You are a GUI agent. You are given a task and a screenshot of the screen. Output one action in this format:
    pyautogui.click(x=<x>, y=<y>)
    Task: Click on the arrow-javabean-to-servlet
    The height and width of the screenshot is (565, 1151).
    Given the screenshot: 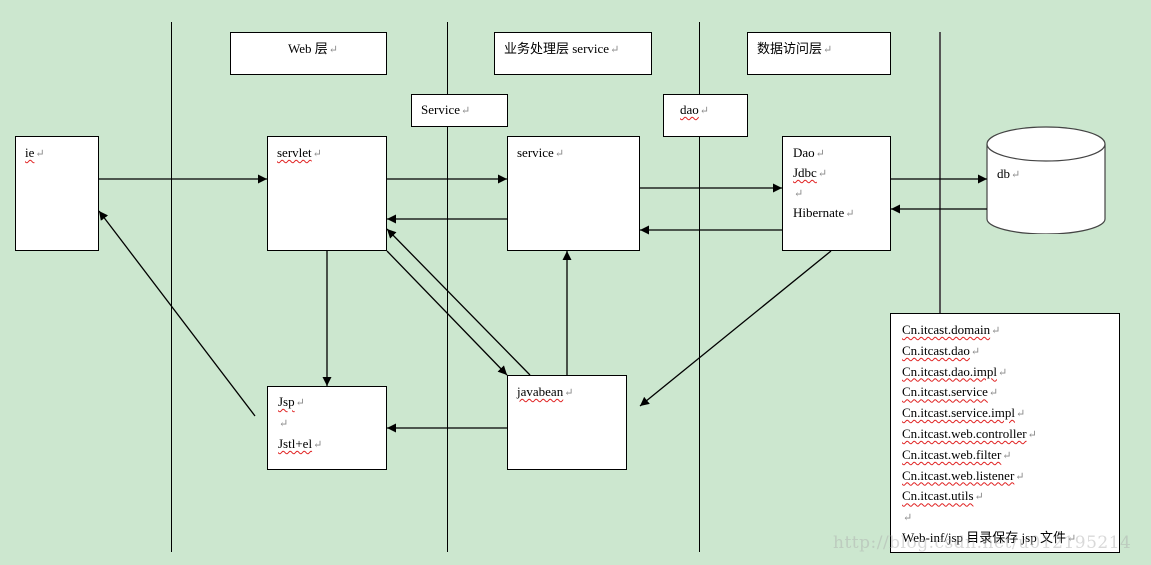 What is the action you would take?
    pyautogui.click(x=458, y=302)
    